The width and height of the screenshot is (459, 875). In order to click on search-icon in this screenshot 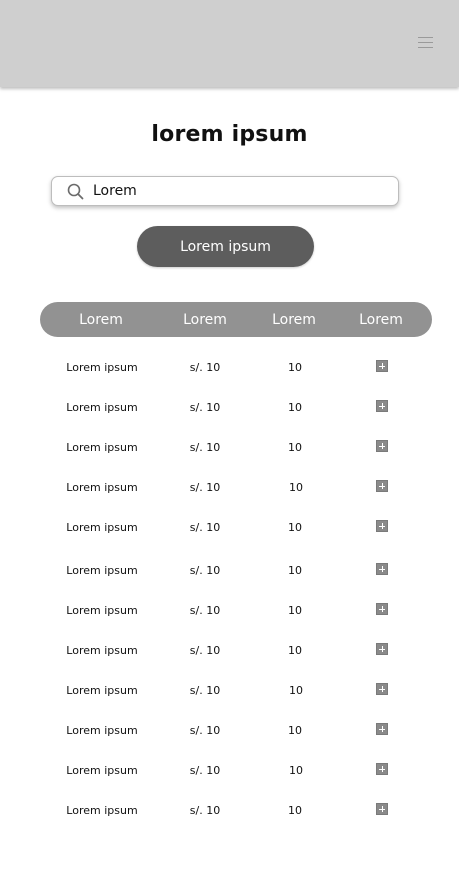, I will do `click(75, 191)`.